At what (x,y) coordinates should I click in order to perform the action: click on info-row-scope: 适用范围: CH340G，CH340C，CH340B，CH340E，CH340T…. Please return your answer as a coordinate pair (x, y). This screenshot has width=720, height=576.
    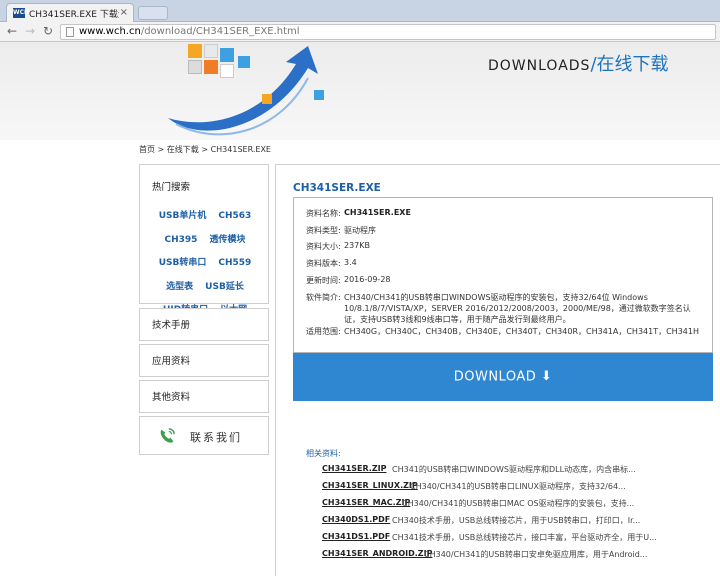
    Looking at the image, I should click on (502, 331).